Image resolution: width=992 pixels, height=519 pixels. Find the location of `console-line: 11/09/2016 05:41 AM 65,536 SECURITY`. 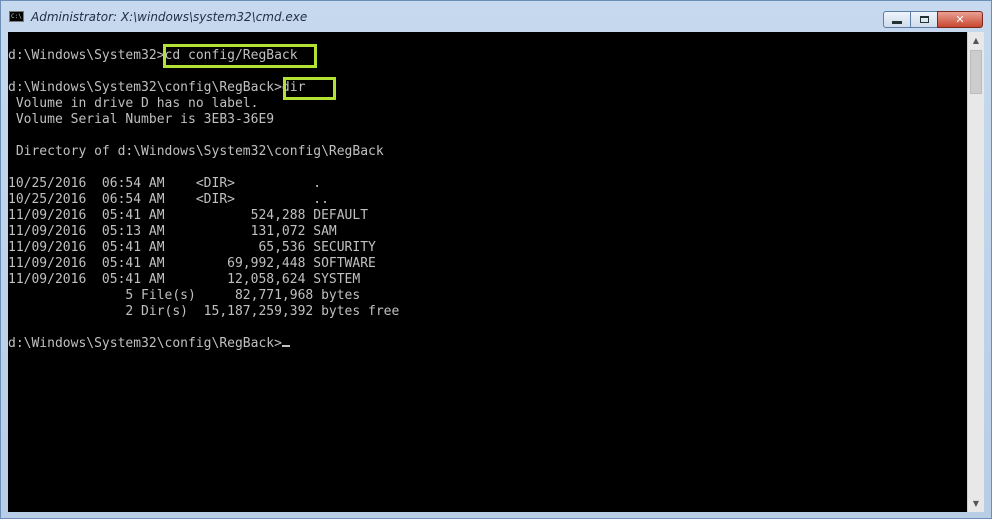

console-line: 11/09/2016 05:41 AM 65,536 SECURITY is located at coordinates (192, 247).